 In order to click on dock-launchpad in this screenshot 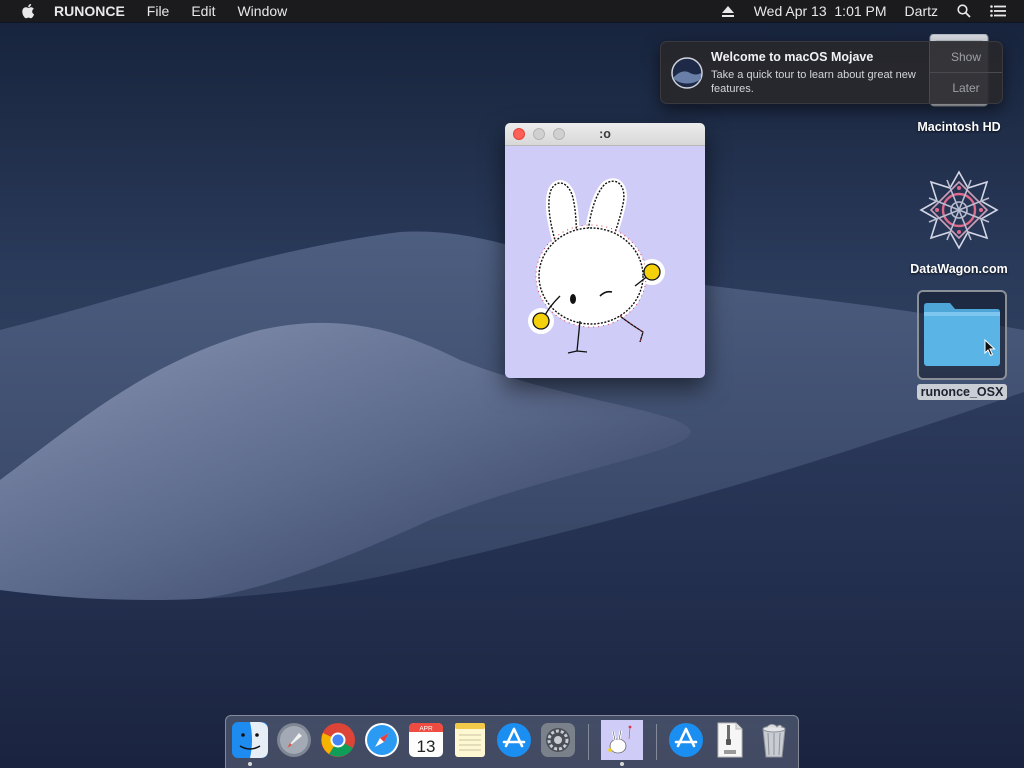, I will do `click(294, 740)`.